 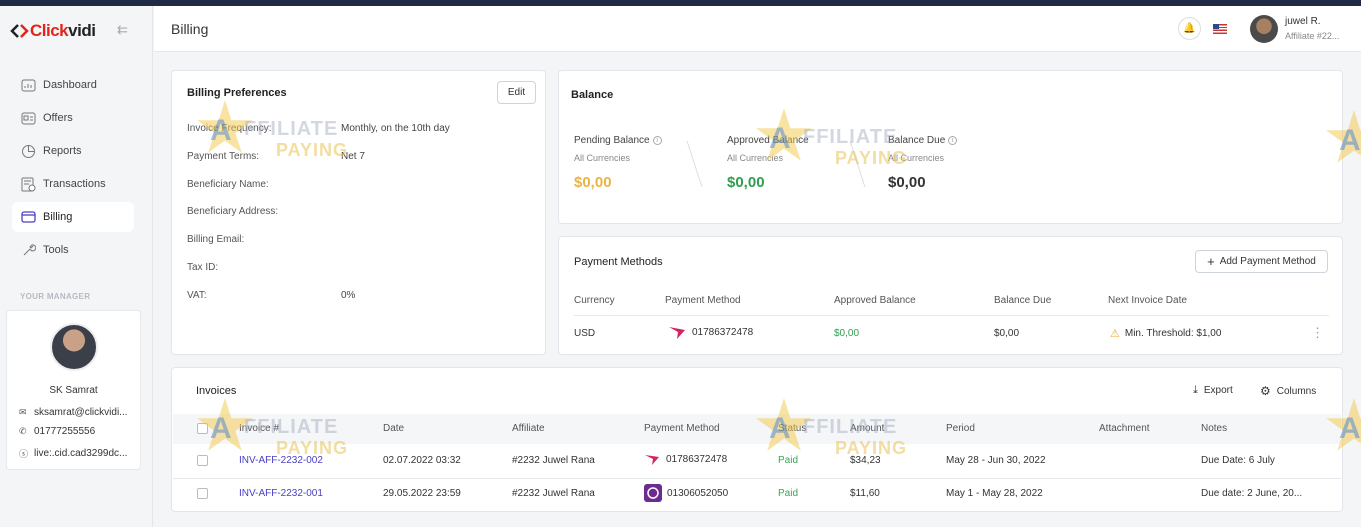 What do you see at coordinates (58, 217) in the screenshot?
I see `sidebar-item-label: Billing` at bounding box center [58, 217].